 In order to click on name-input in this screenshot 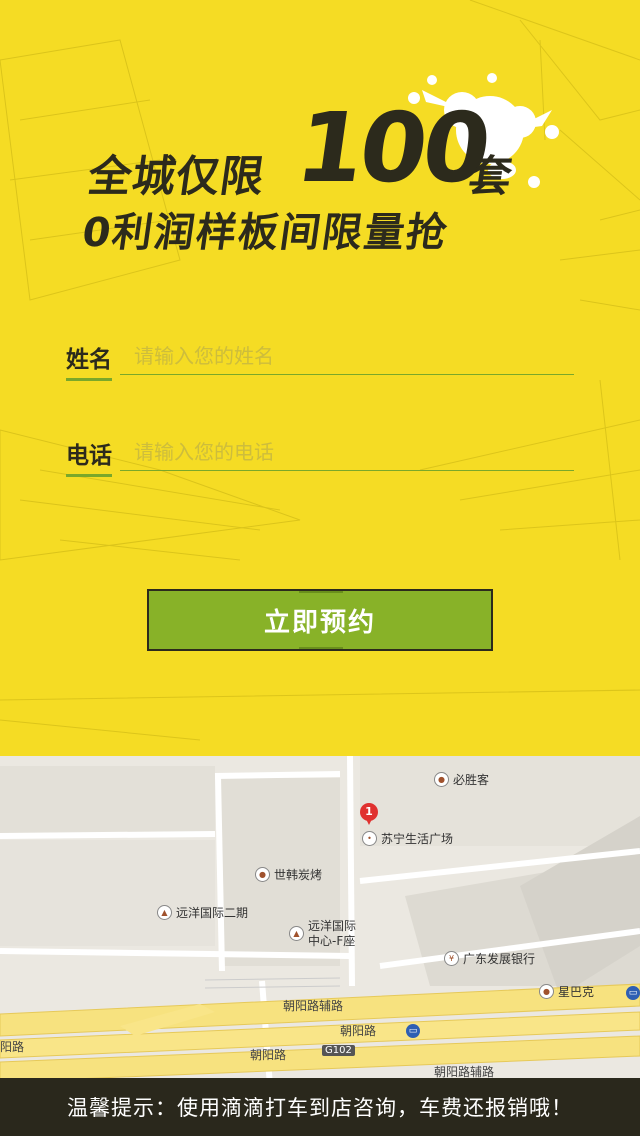, I will do `click(354, 356)`.